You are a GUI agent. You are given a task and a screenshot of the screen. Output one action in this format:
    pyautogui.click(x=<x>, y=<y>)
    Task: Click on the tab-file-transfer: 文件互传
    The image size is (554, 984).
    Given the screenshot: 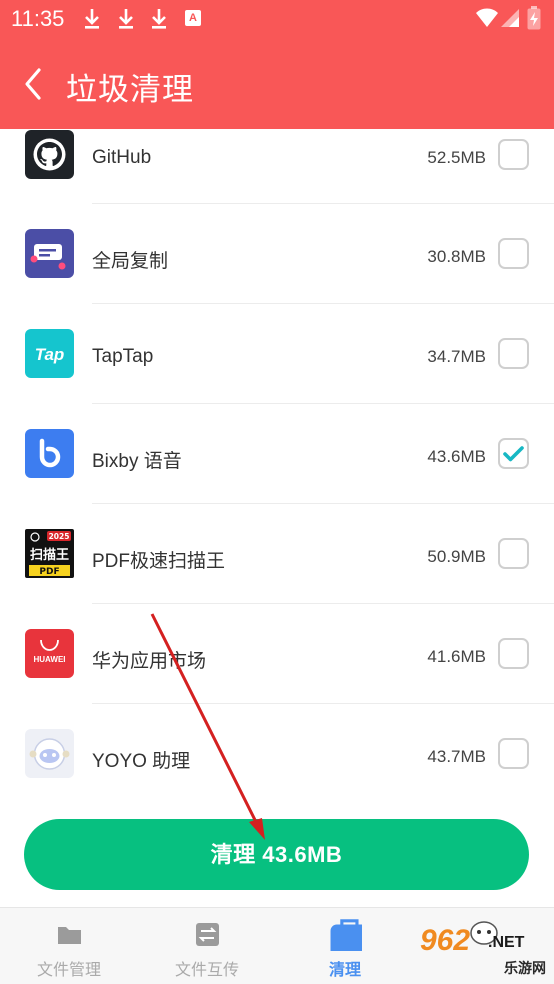 What is the action you would take?
    pyautogui.click(x=207, y=946)
    